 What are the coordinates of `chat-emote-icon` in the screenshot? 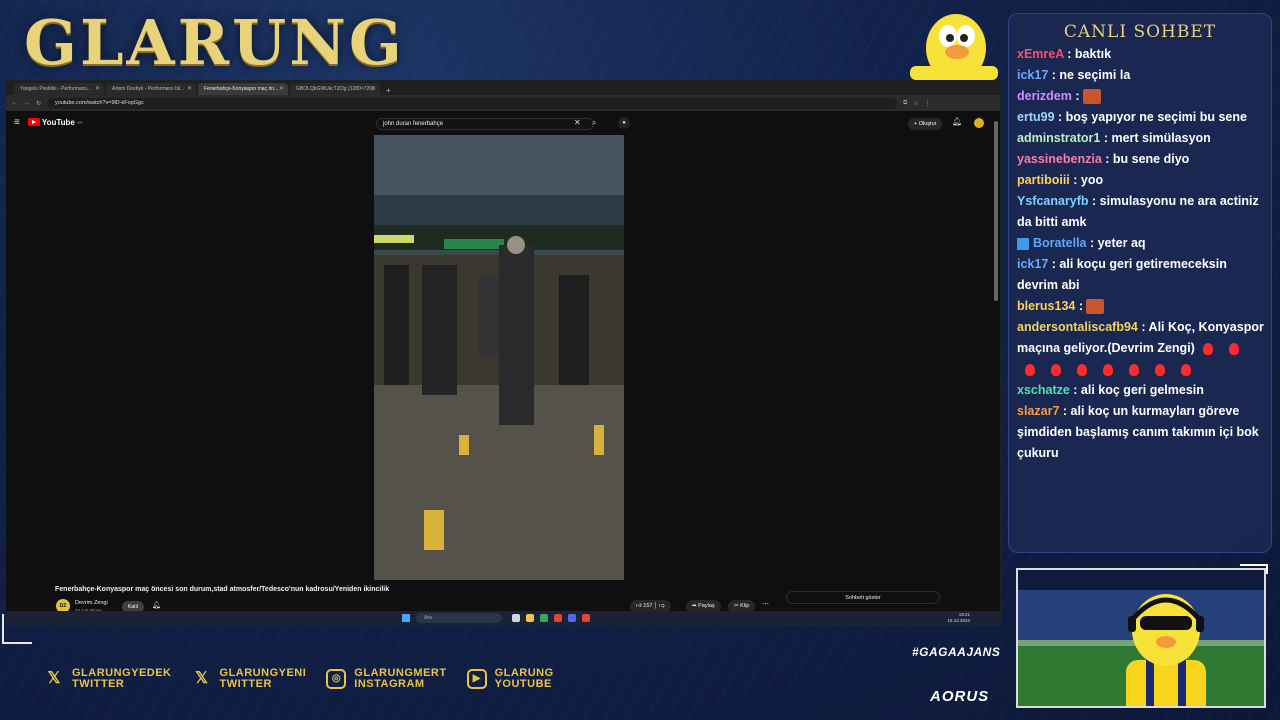 It's located at (1095, 307).